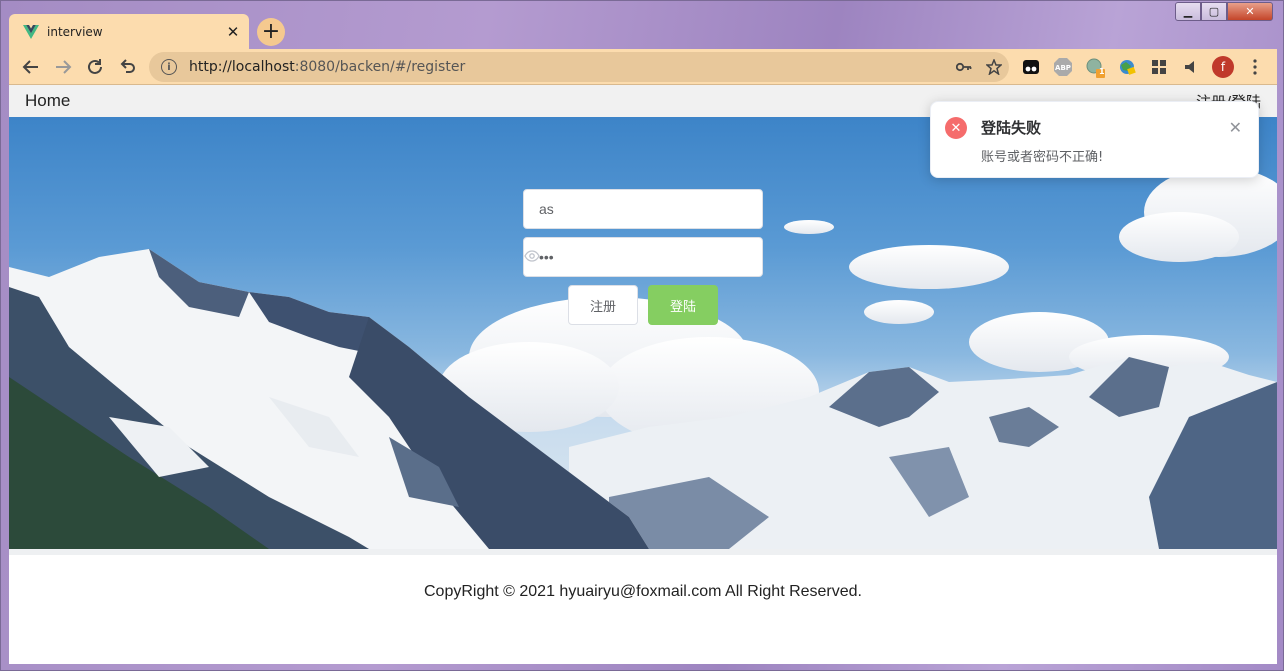  What do you see at coordinates (31, 67) in the screenshot?
I see `back-arrow-icon` at bounding box center [31, 67].